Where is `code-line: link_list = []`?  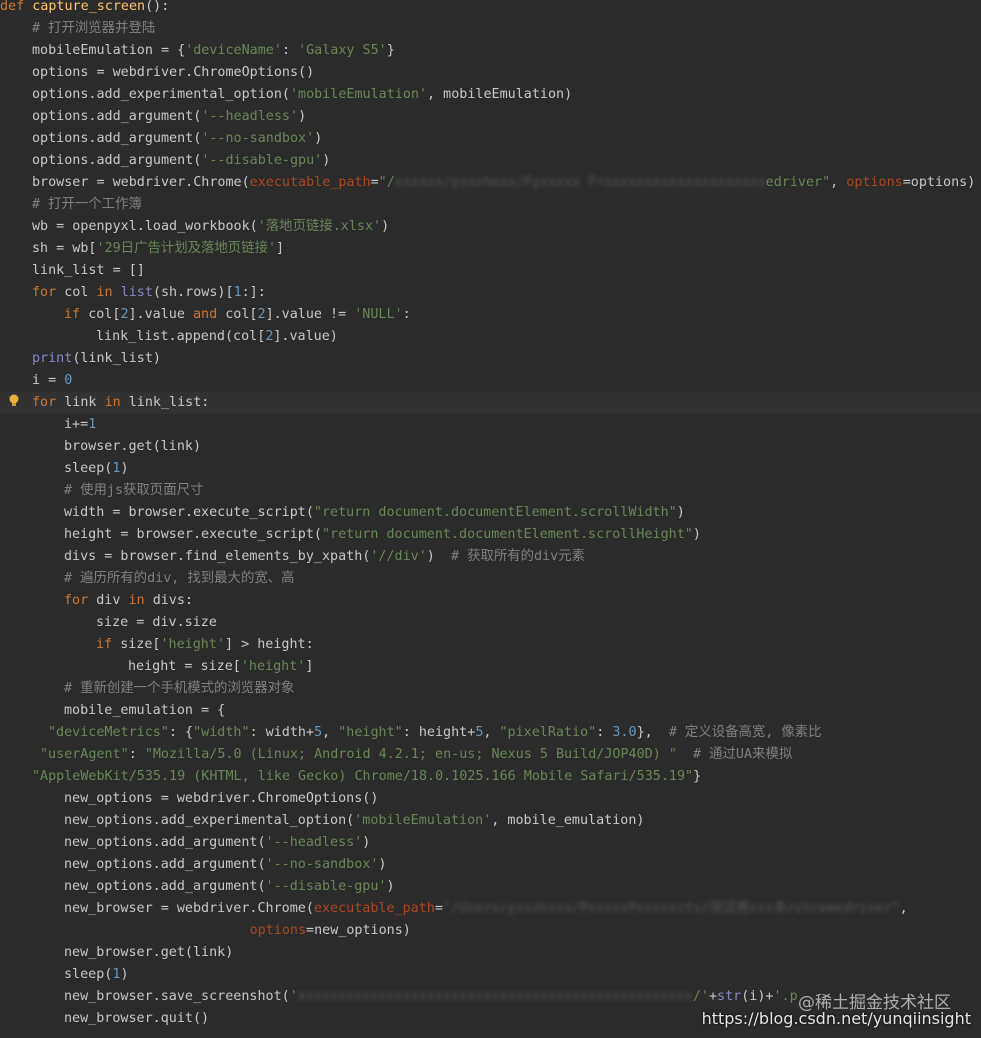
code-line: link_list = [] is located at coordinates (490, 271).